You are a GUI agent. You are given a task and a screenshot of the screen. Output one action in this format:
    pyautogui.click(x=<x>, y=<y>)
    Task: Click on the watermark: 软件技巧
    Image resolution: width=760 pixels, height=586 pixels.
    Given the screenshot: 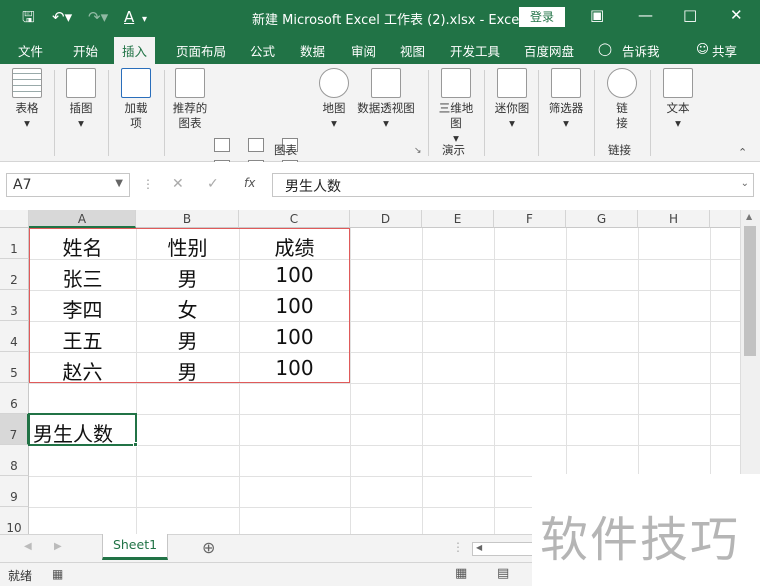 What is the action you would take?
    pyautogui.click(x=646, y=530)
    